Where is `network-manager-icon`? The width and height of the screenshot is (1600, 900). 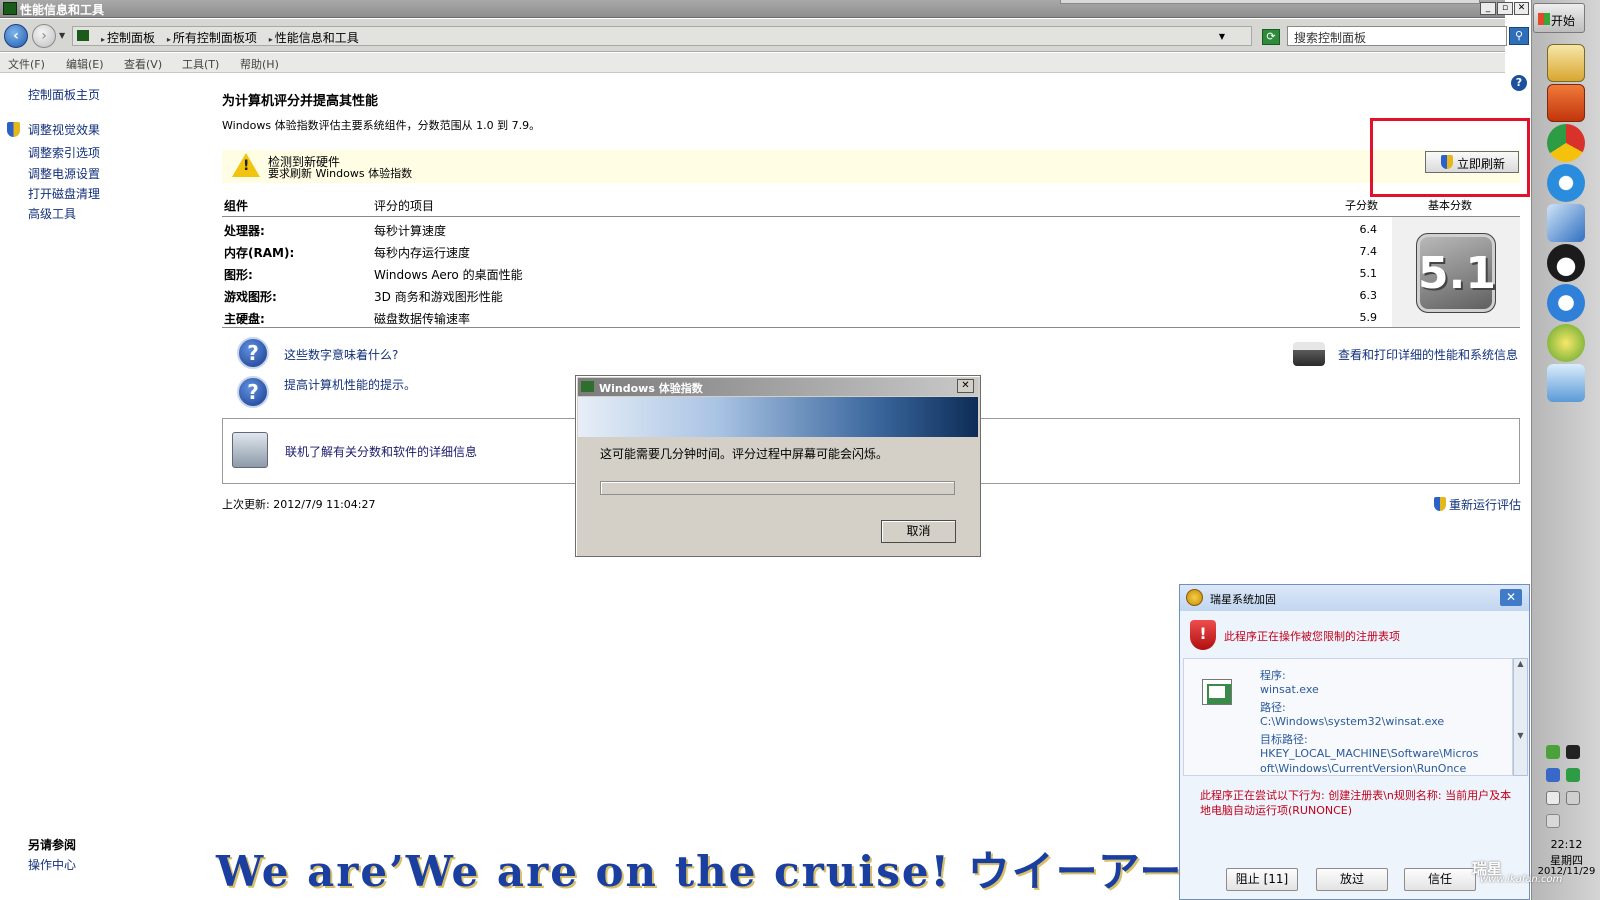 network-manager-icon is located at coordinates (1566, 383).